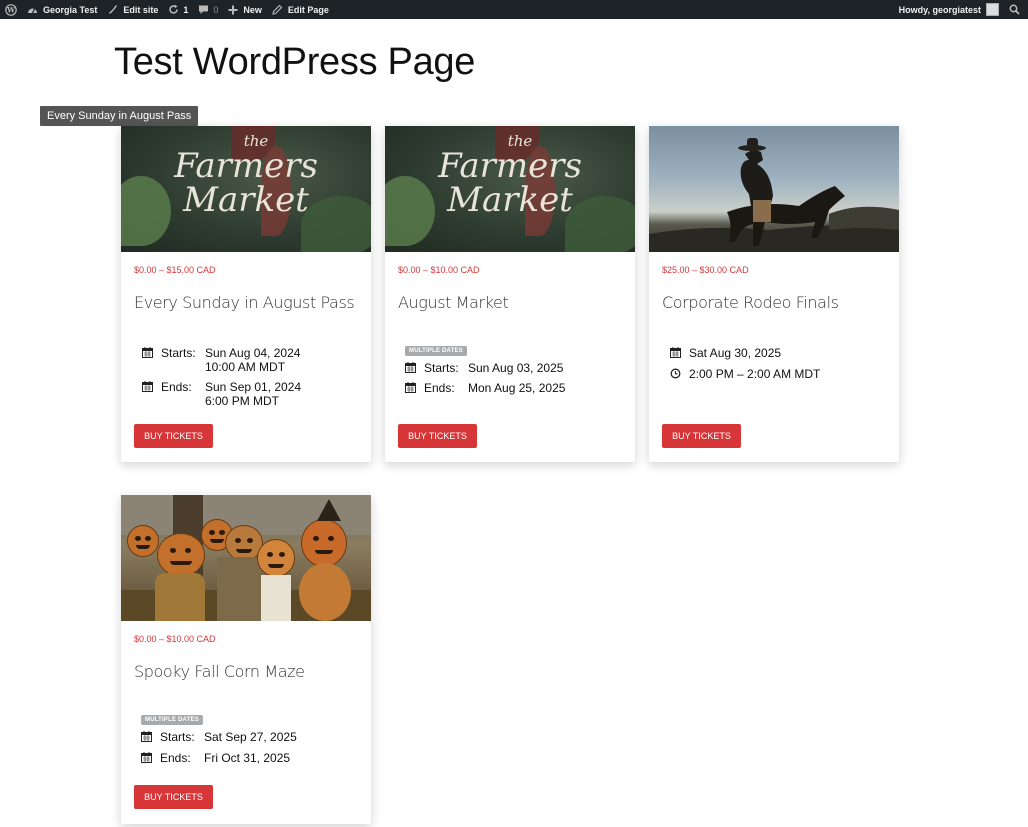  Describe the element at coordinates (774, 189) in the screenshot. I see `rodeo-rider-image` at that location.